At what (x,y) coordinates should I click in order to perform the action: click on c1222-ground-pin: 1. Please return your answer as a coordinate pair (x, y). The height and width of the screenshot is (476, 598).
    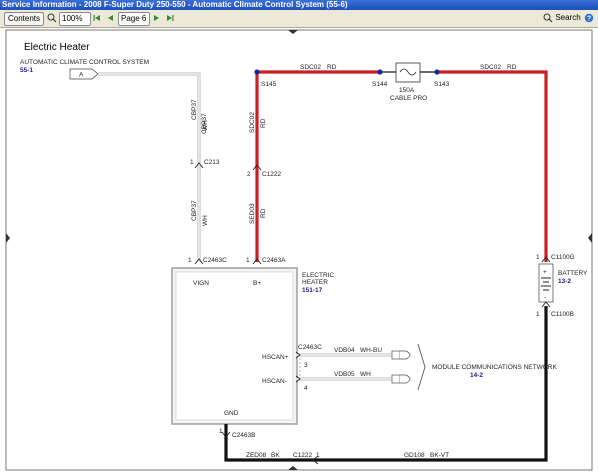
    Looking at the image, I should click on (318, 455).